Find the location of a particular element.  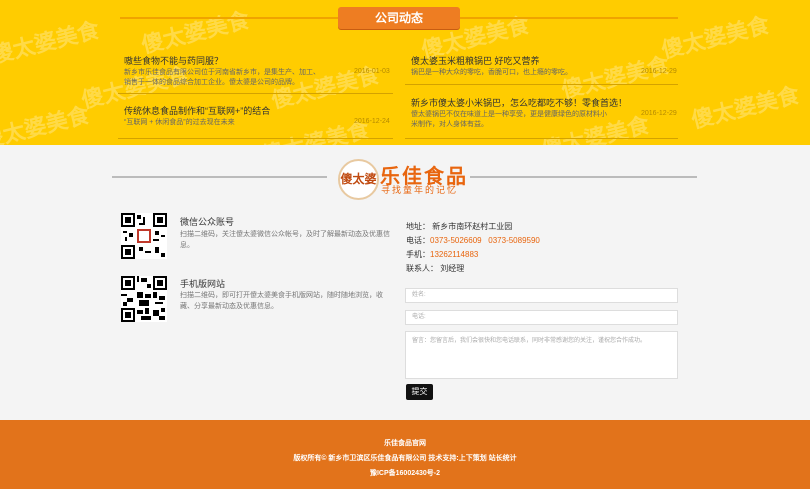

news-title: 嗷些食物不能与药同服？ is located at coordinates (173, 60).